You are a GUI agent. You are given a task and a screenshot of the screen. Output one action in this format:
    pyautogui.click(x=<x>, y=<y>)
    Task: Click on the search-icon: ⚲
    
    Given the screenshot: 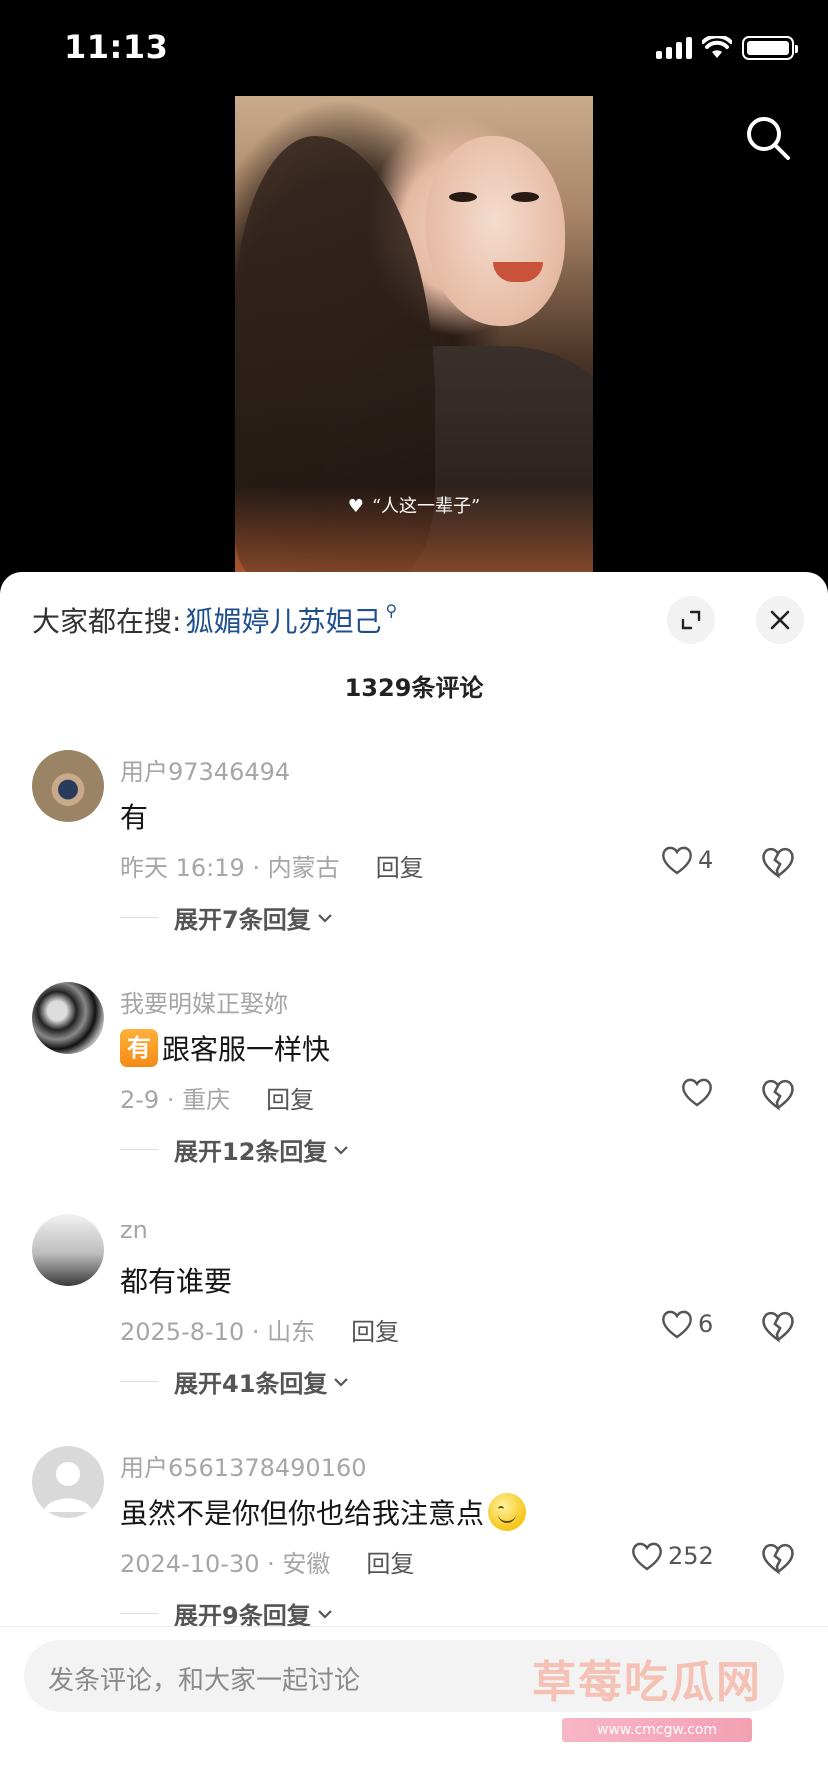 What is the action you would take?
    pyautogui.click(x=391, y=610)
    